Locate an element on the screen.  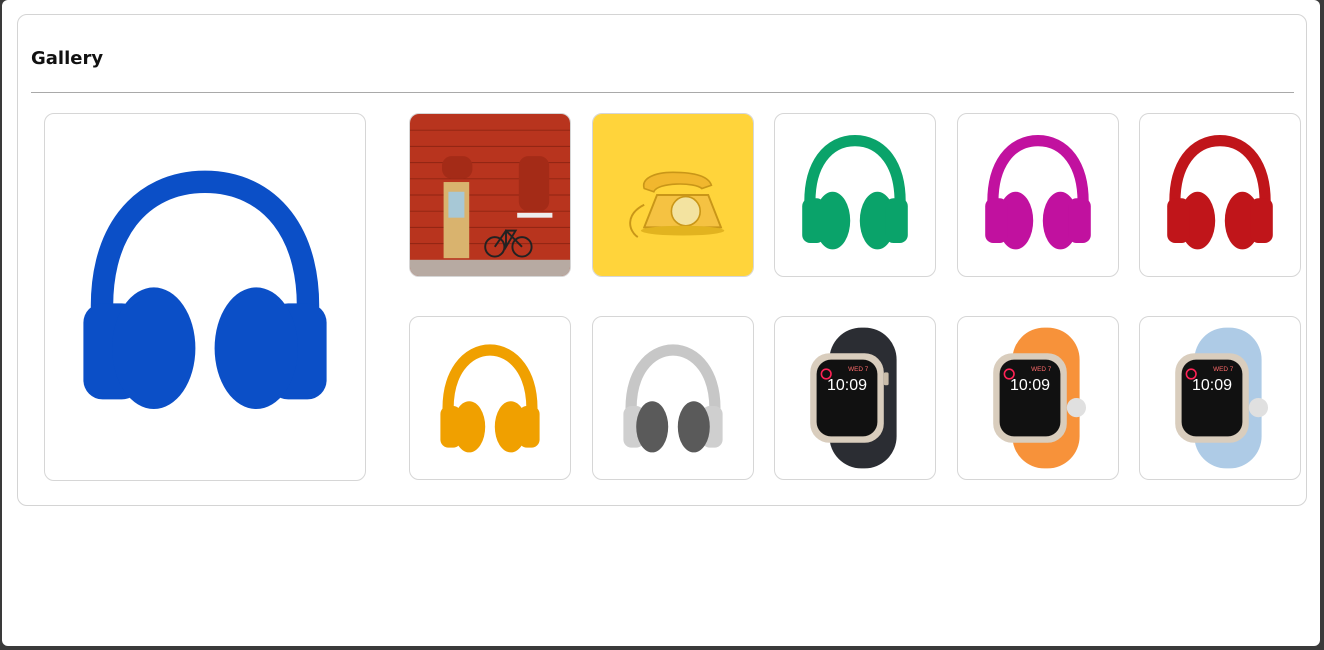
thumbnail-8: 10:09 WED 7 is located at coordinates (855, 398).